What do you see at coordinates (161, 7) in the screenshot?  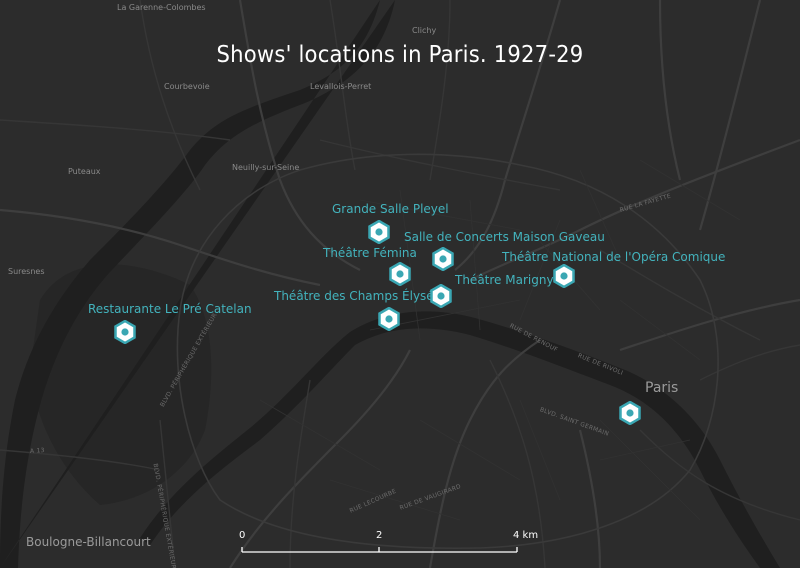 I see `place-la-garenne: La Garenne-Colombes` at bounding box center [161, 7].